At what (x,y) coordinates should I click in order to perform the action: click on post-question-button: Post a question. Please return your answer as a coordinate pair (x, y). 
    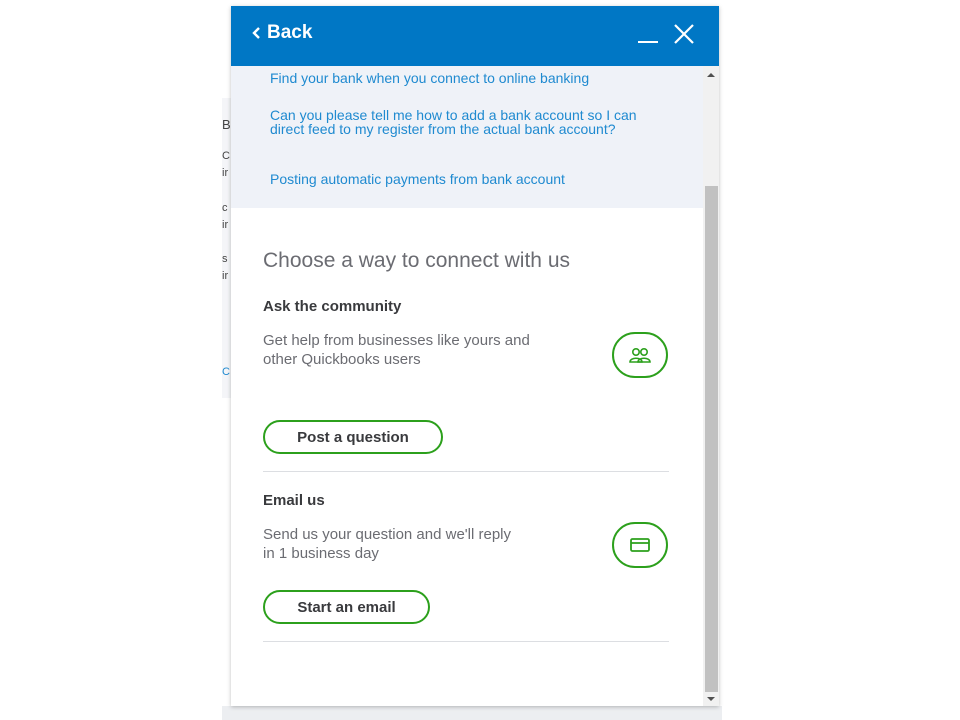
    Looking at the image, I should click on (353, 437).